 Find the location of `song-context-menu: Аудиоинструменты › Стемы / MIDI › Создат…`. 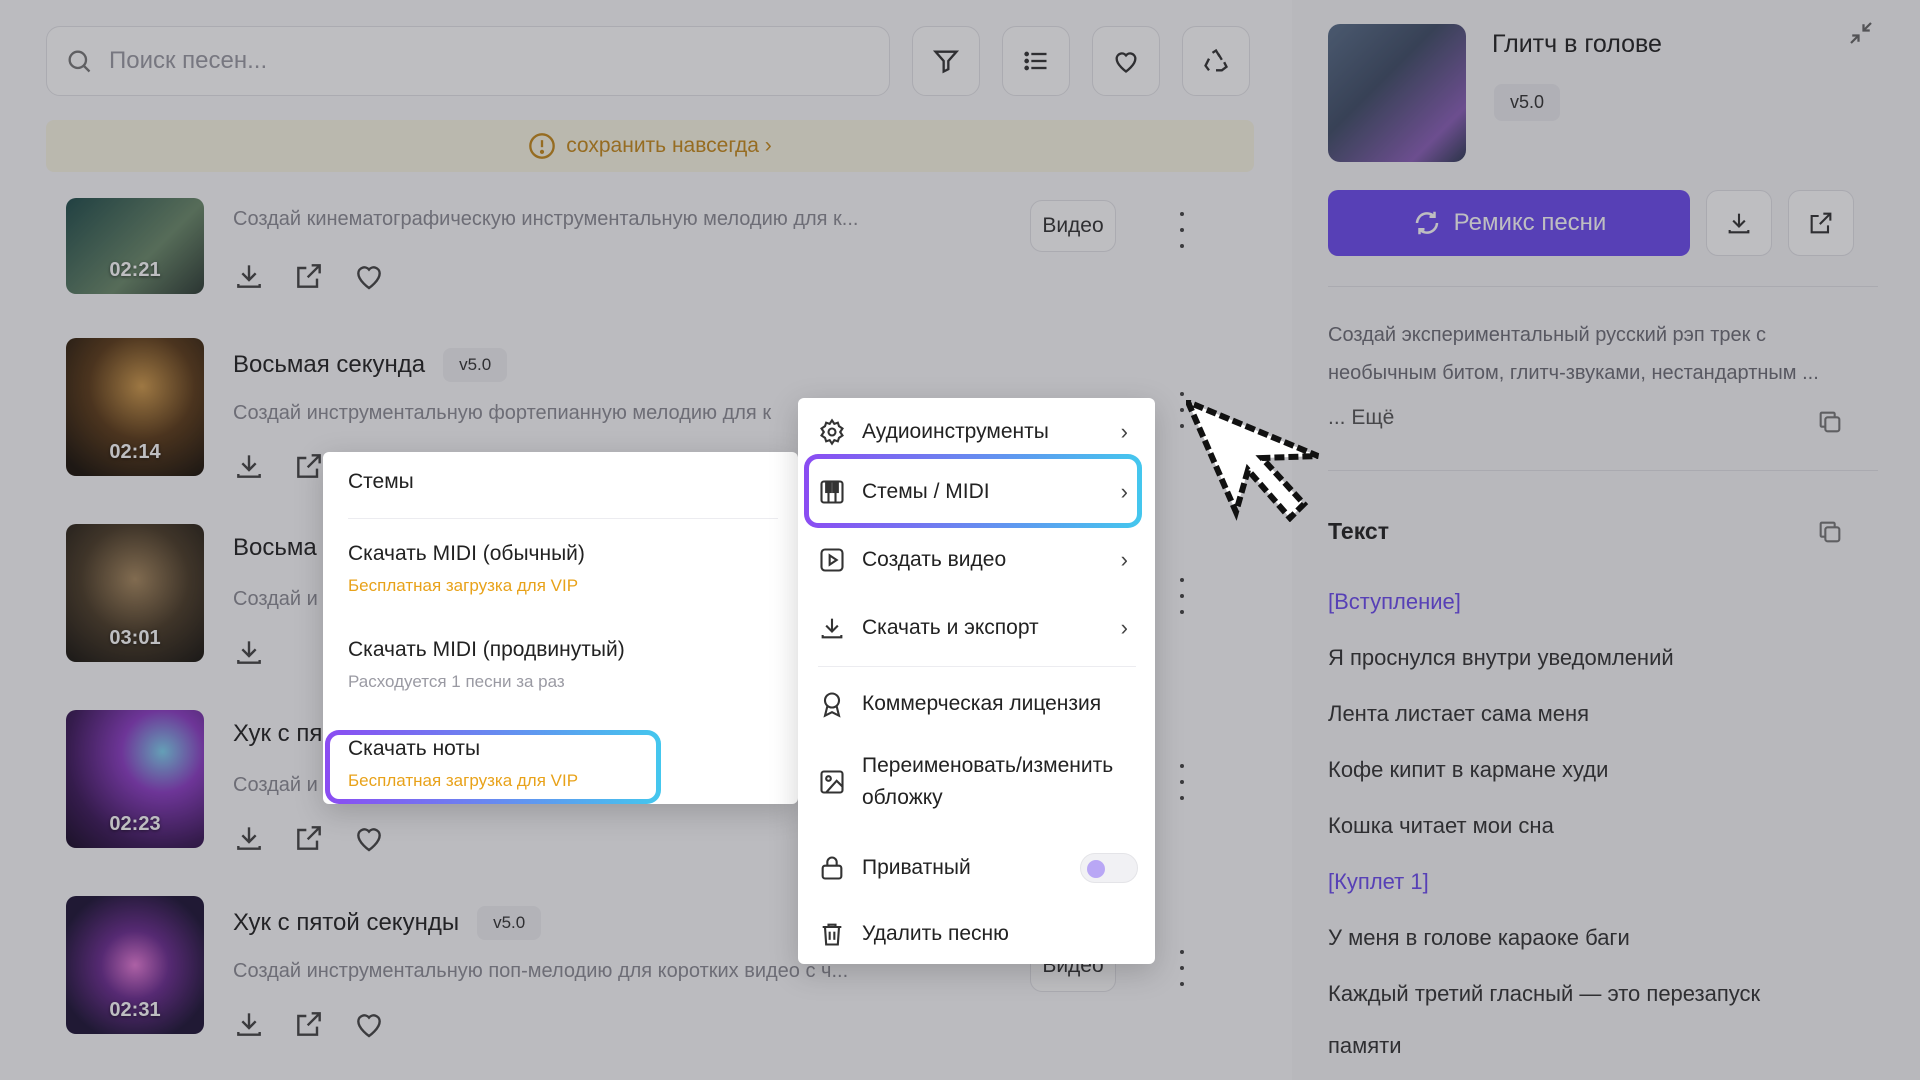

song-context-menu: Аудиоинструменты › Стемы / MIDI › Создат… is located at coordinates (976, 681).